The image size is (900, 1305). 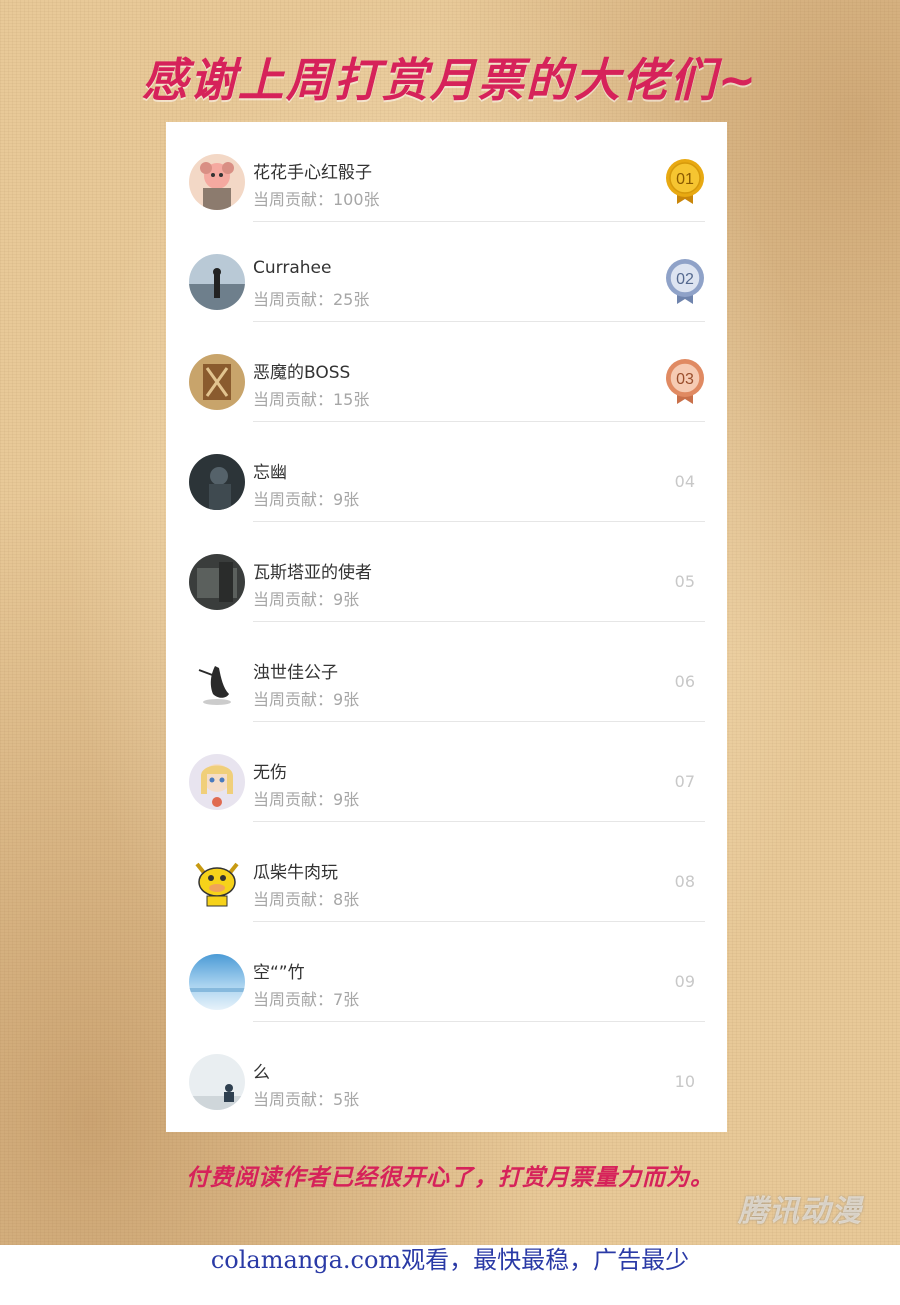 I want to click on site-banner: colamanga.com观看，最快最稳，广告最少, so click(x=450, y=1257).